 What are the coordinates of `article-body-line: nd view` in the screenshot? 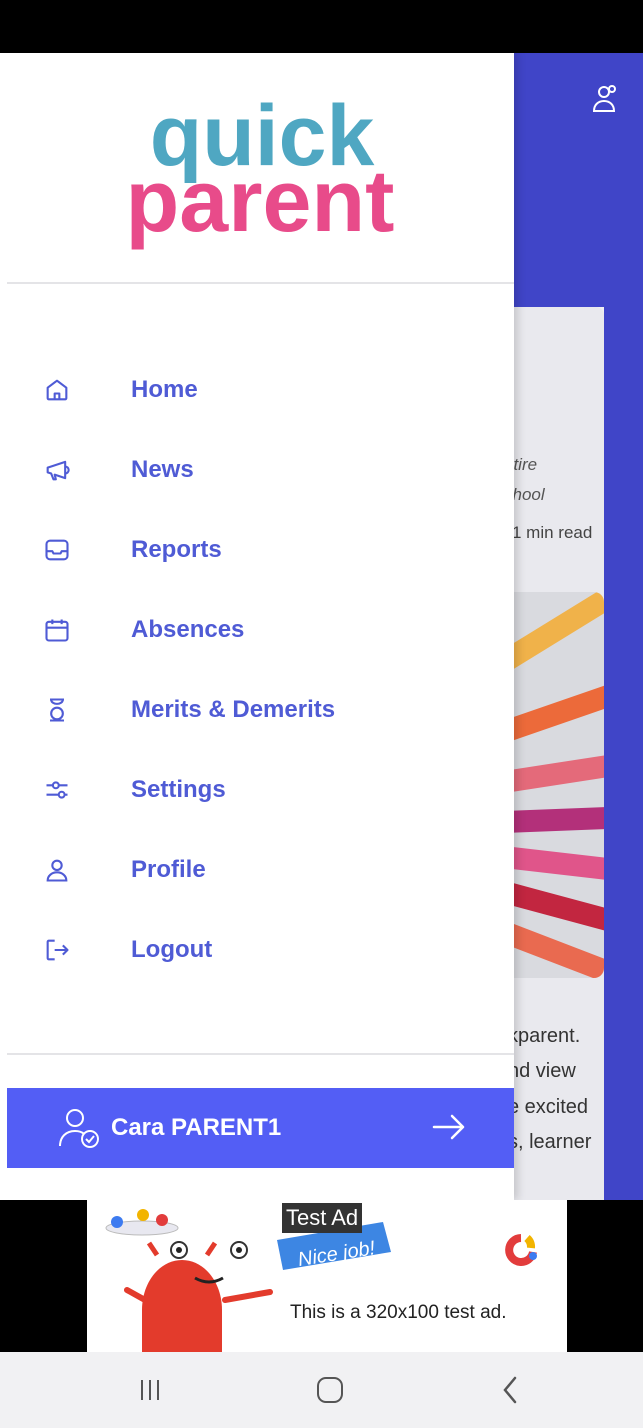 It's located at (545, 1071).